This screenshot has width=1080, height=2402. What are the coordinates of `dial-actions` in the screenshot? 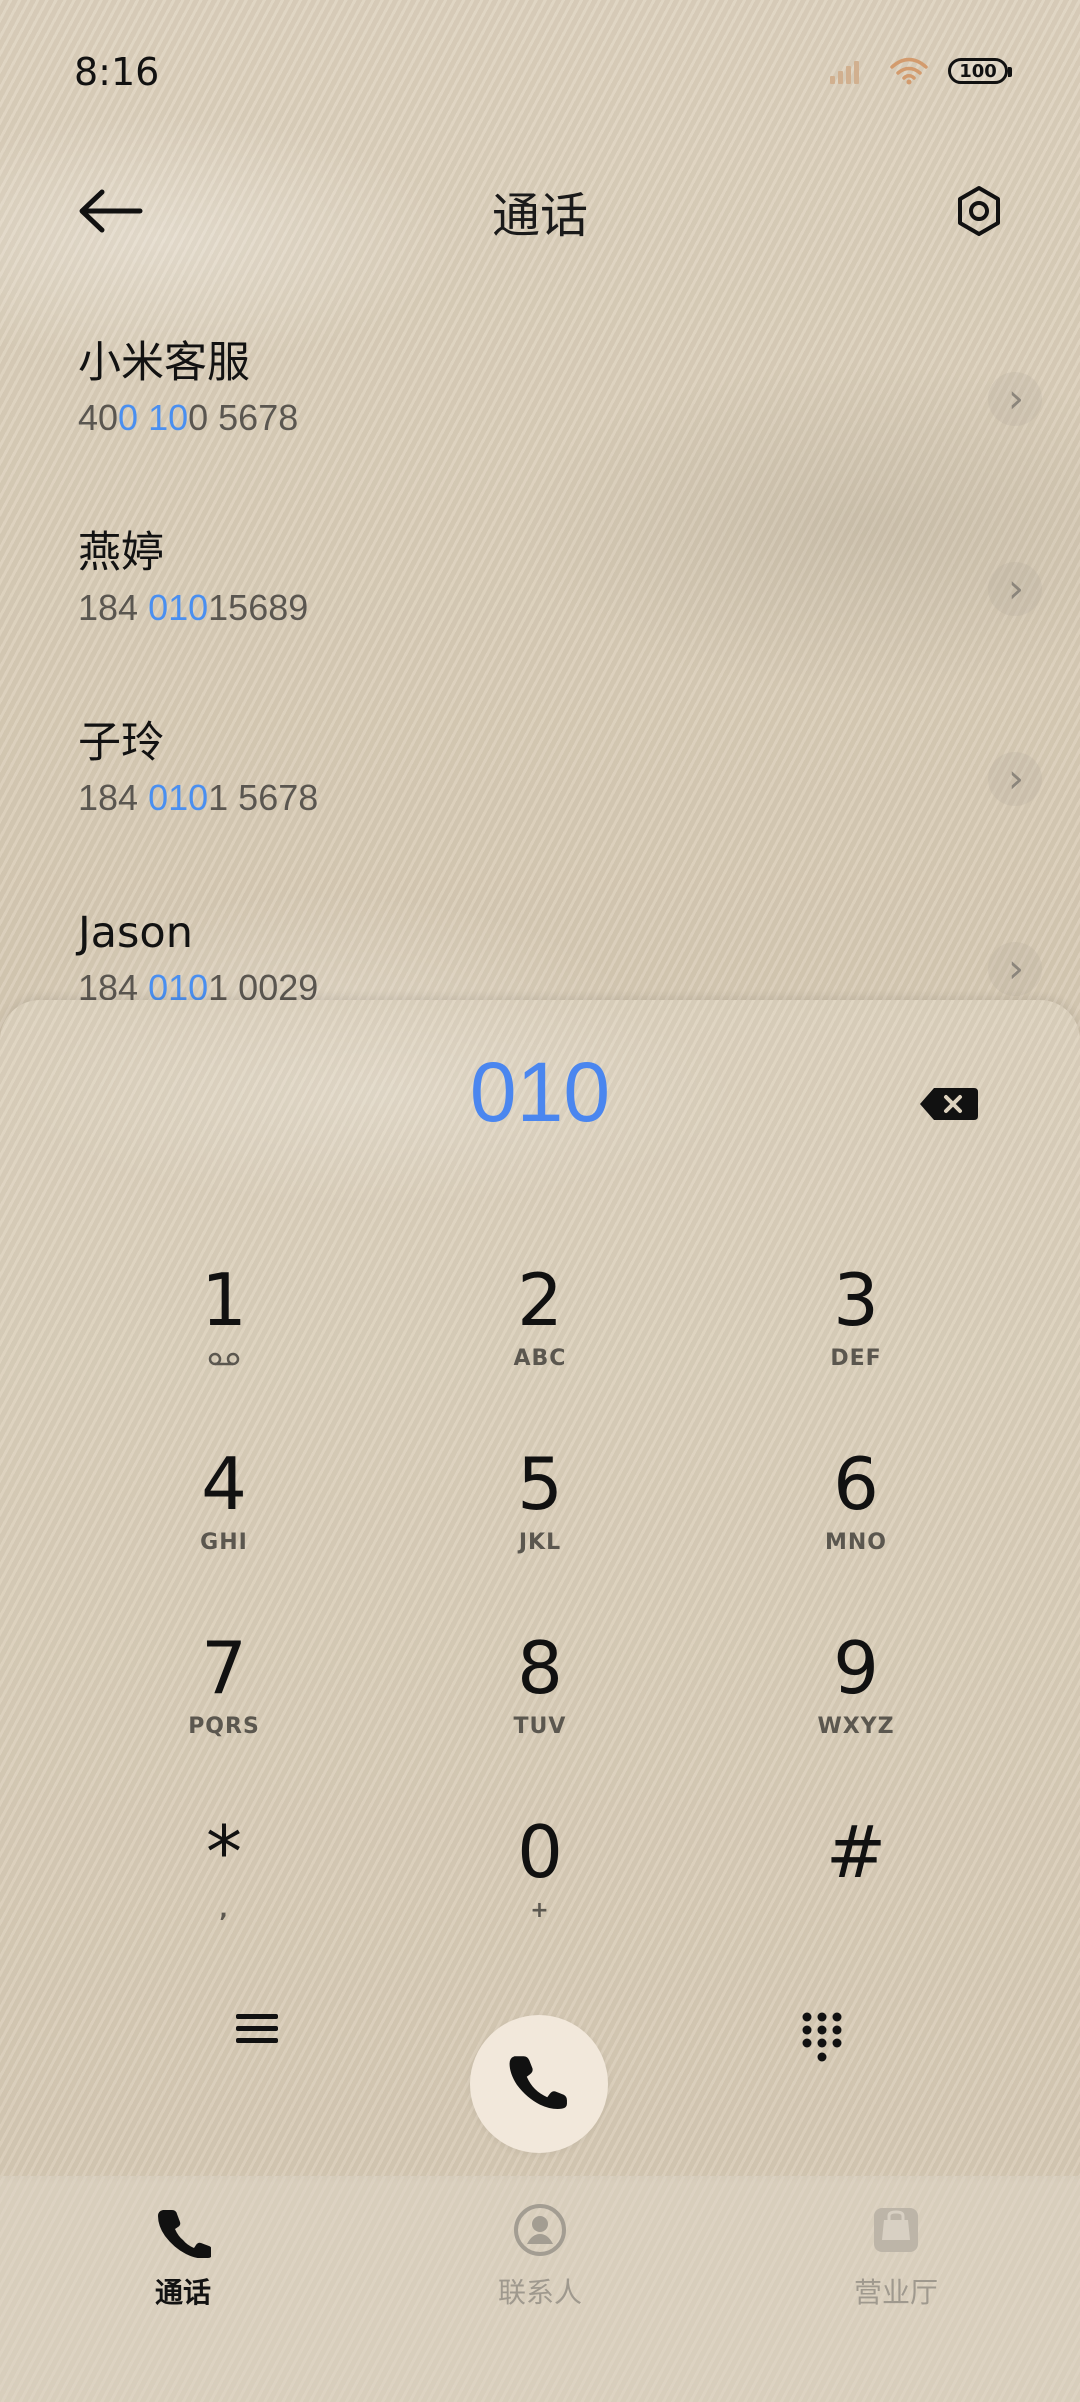 It's located at (540, 2069).